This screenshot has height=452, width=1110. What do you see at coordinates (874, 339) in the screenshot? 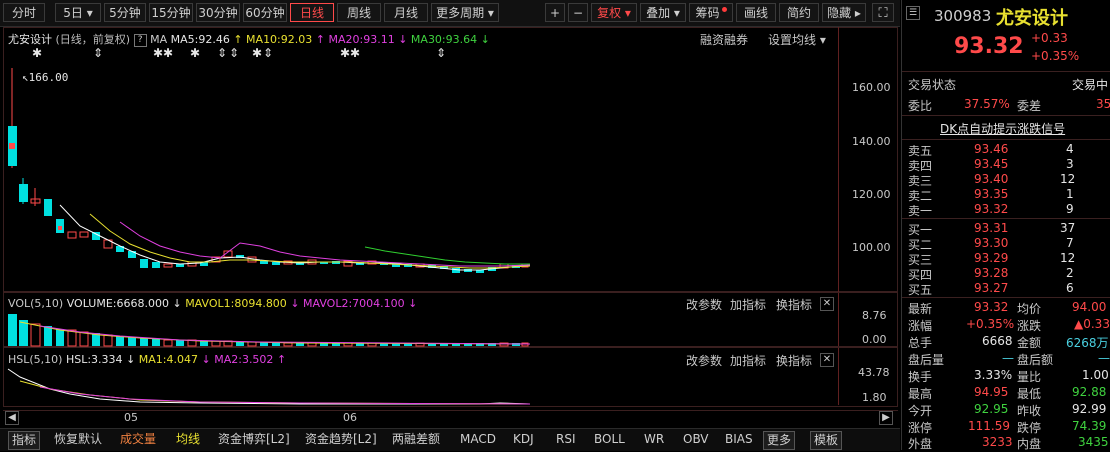
I see `vol-y-tick-bottom: 0.00` at bounding box center [874, 339].